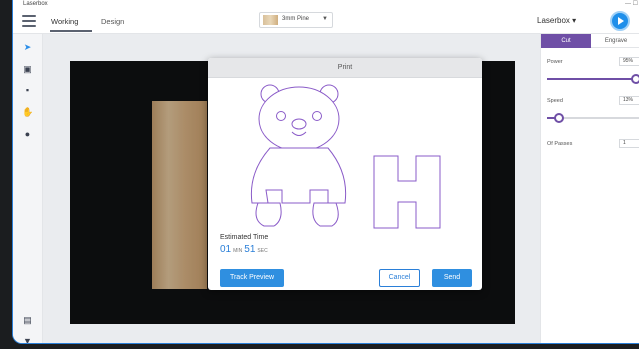  I want to click on chevron-down-icon: ▼, so click(325, 19).